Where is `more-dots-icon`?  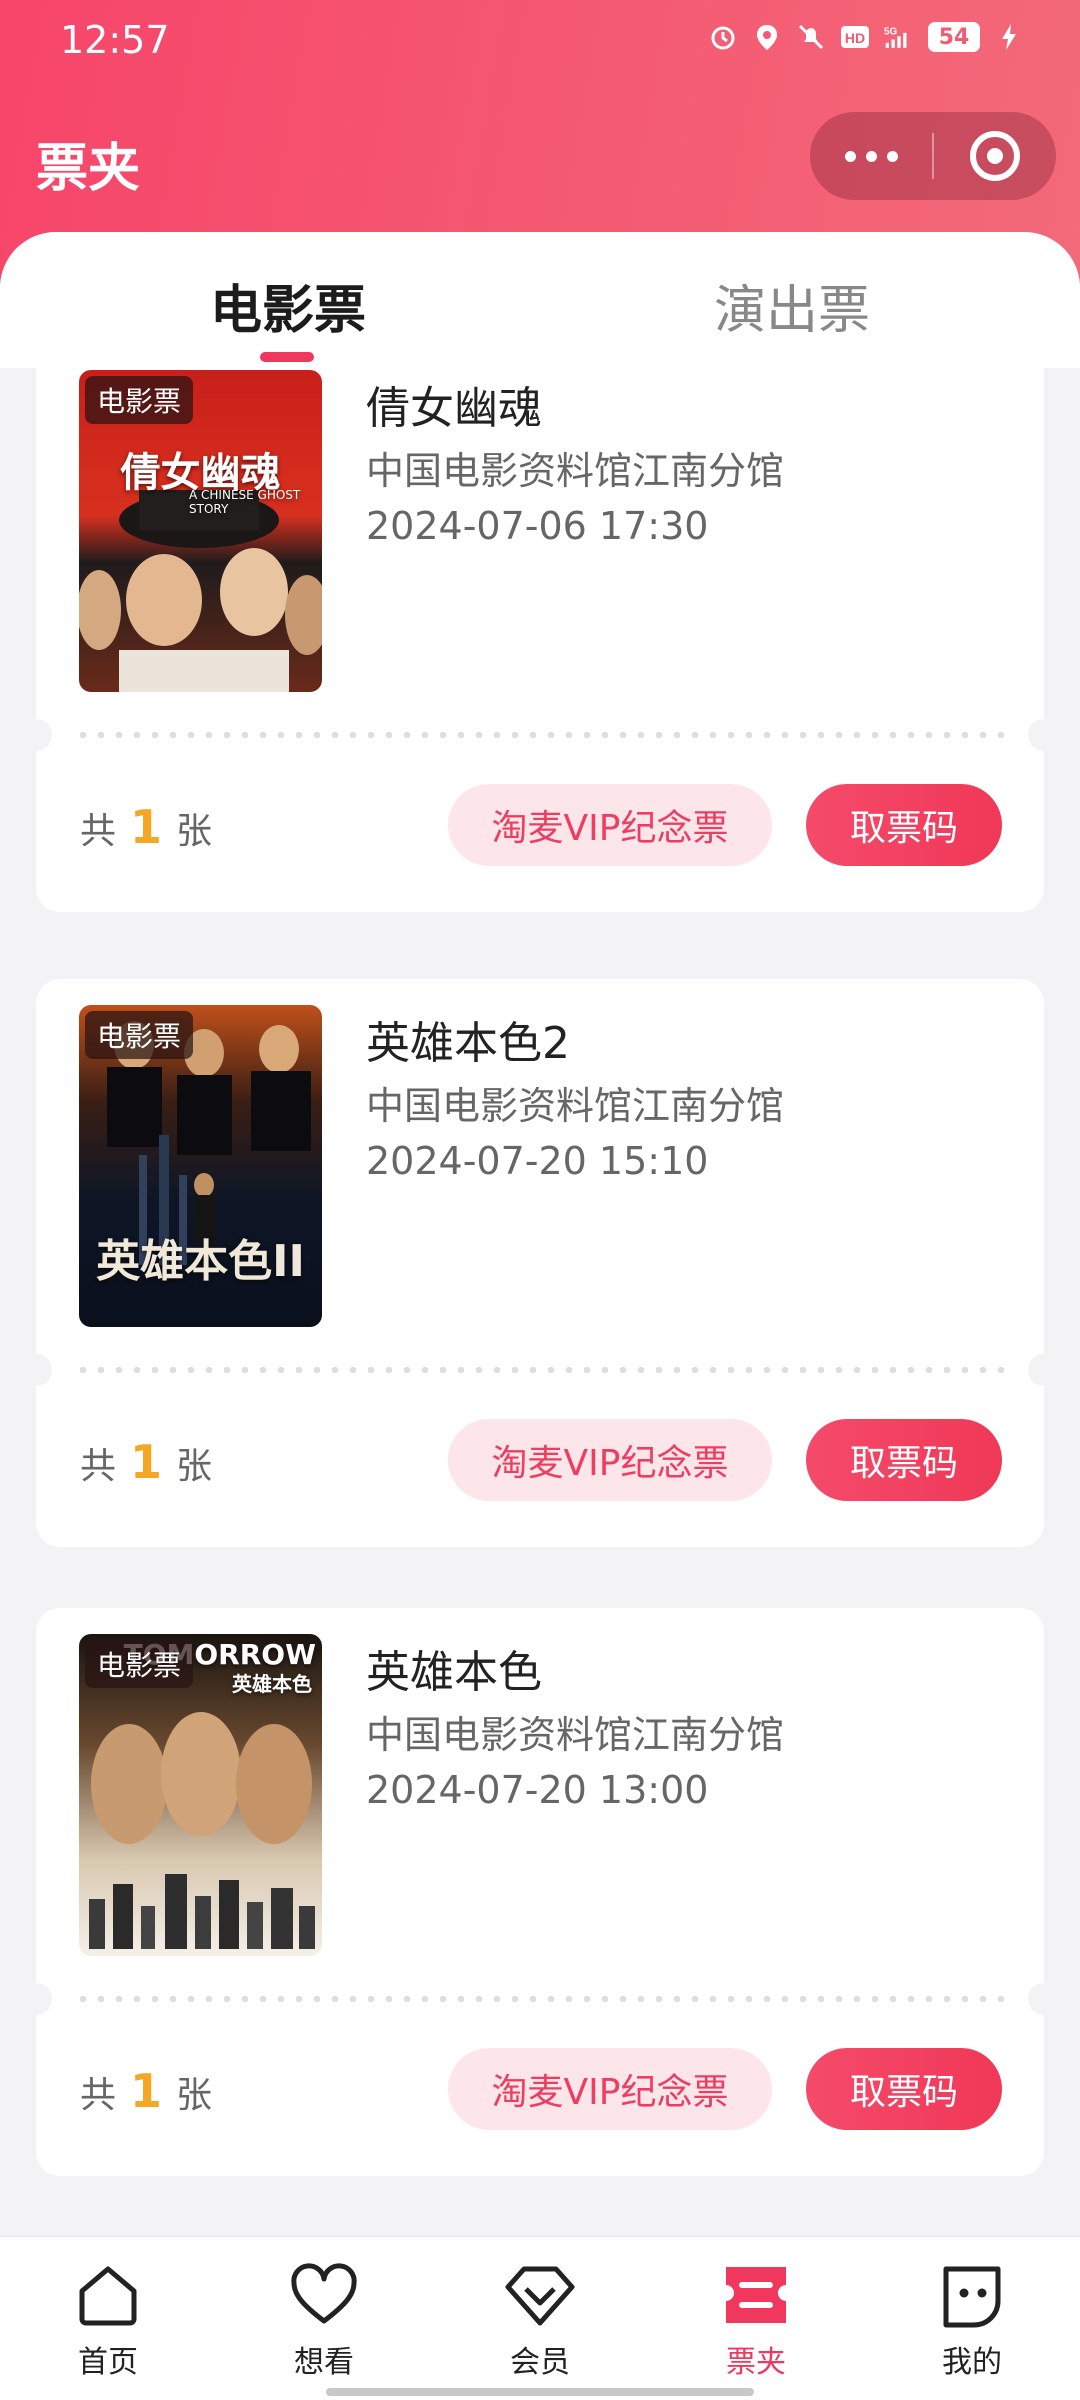 more-dots-icon is located at coordinates (871, 156).